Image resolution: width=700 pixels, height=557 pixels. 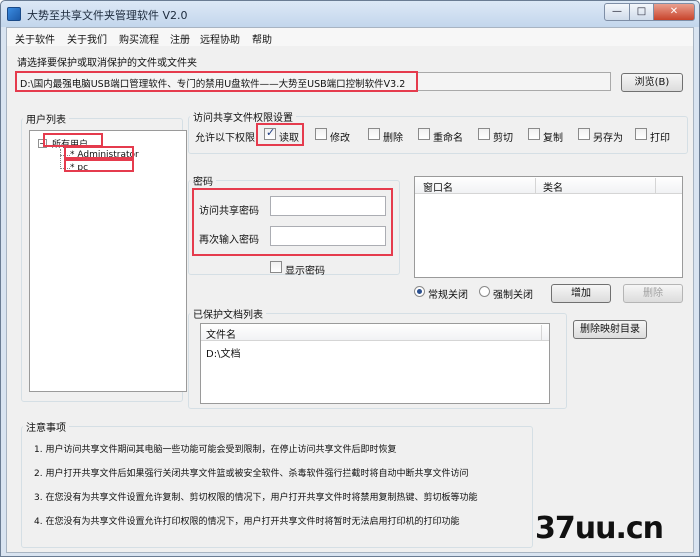 What do you see at coordinates (484, 291) in the screenshot?
I see `force-close-radio` at bounding box center [484, 291].